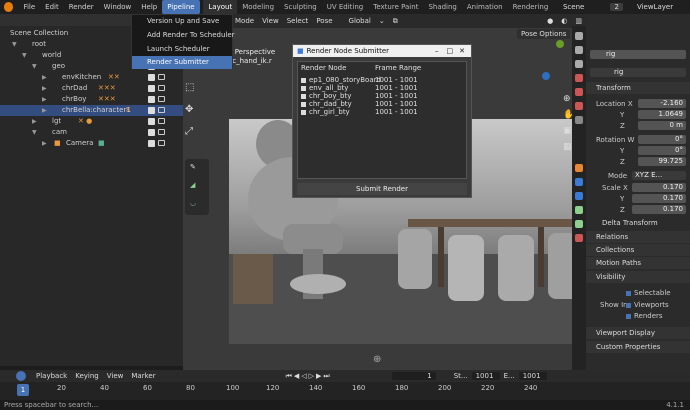 Image resolution: width=690 pixels, height=410 pixels. Describe the element at coordinates (579, 224) in the screenshot. I see `bone-tab-icon` at that location.